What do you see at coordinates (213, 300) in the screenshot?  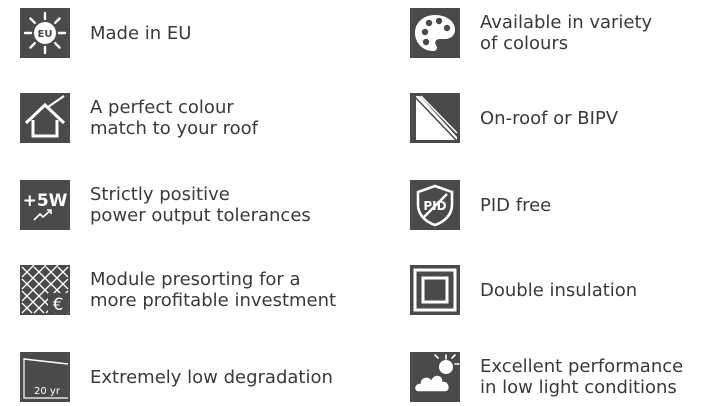 I see `feature-line: more profitable investment` at bounding box center [213, 300].